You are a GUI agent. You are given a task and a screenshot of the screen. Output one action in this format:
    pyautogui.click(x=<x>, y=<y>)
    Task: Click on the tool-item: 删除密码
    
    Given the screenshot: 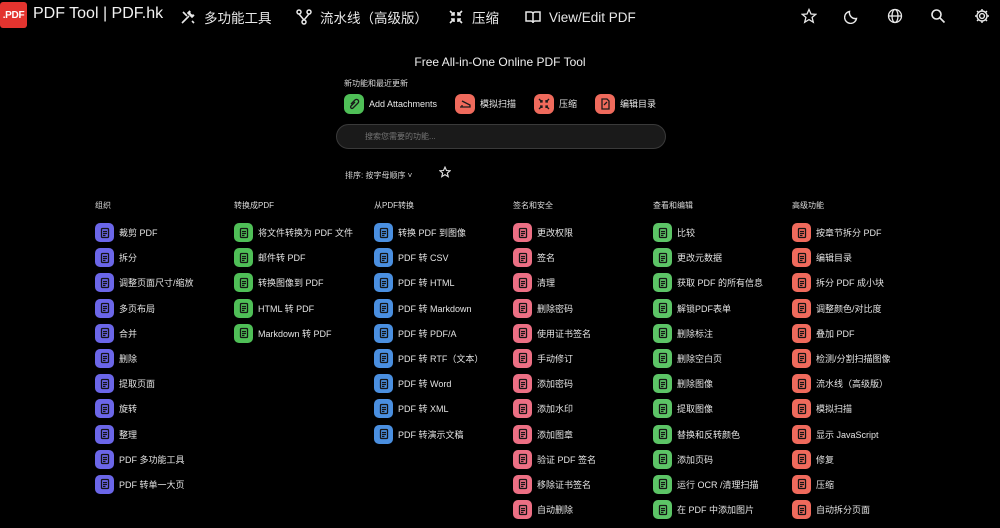 What is the action you would take?
    pyautogui.click(x=583, y=311)
    